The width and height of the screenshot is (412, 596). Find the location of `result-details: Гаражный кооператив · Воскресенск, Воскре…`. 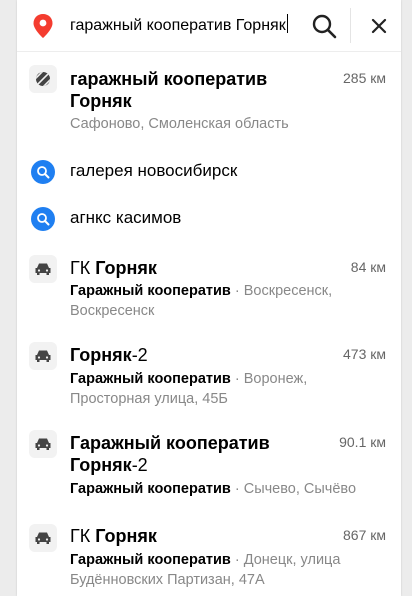

result-details: Гаражный кооператив · Воскресенск, Воскре… is located at coordinates (220, 301).